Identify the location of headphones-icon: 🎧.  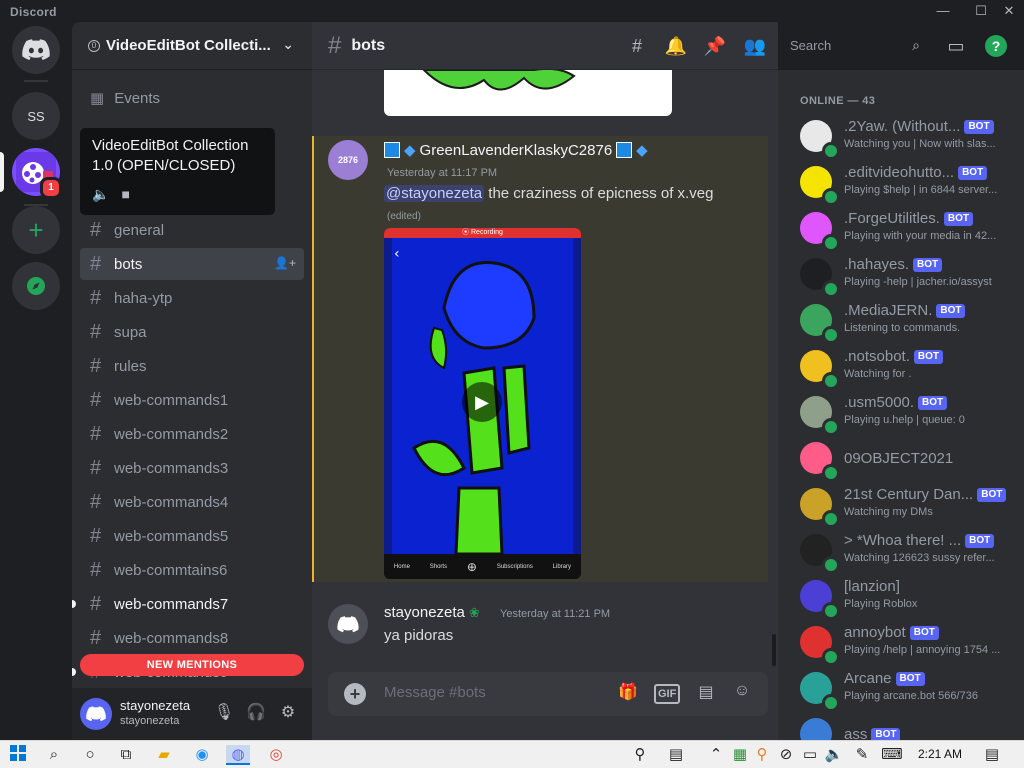
(256, 714).